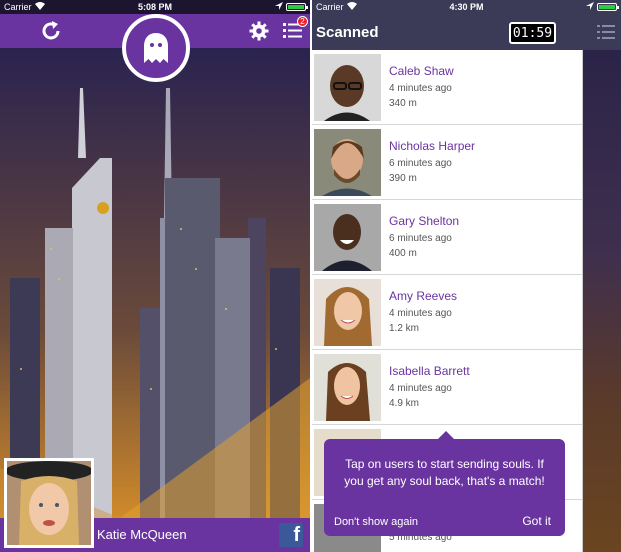 This screenshot has width=621, height=552. What do you see at coordinates (404, 403) in the screenshot?
I see `user-distance: 4.9 km` at bounding box center [404, 403].